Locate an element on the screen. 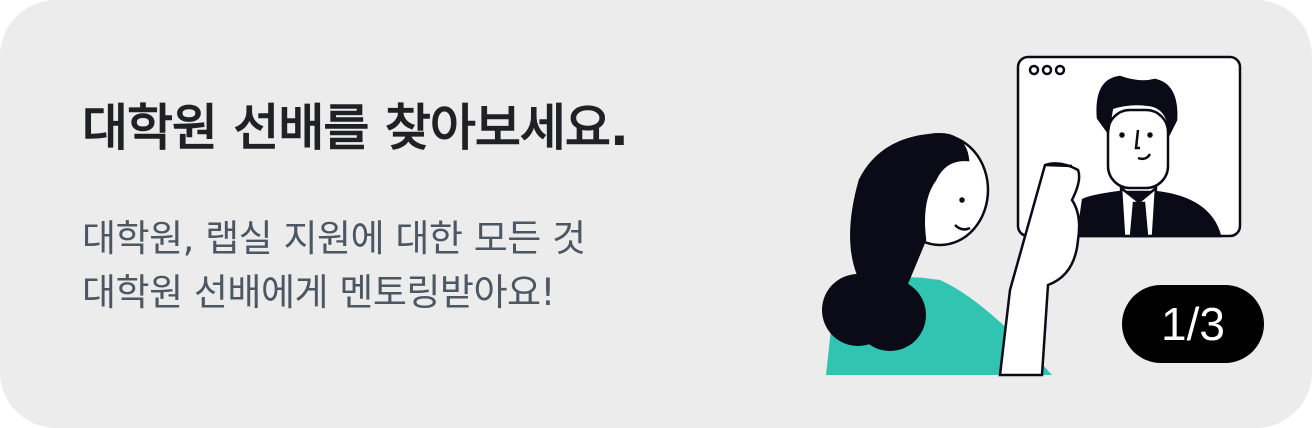 The width and height of the screenshot is (1312, 428). page-indicator: 1/3 is located at coordinates (1193, 324).